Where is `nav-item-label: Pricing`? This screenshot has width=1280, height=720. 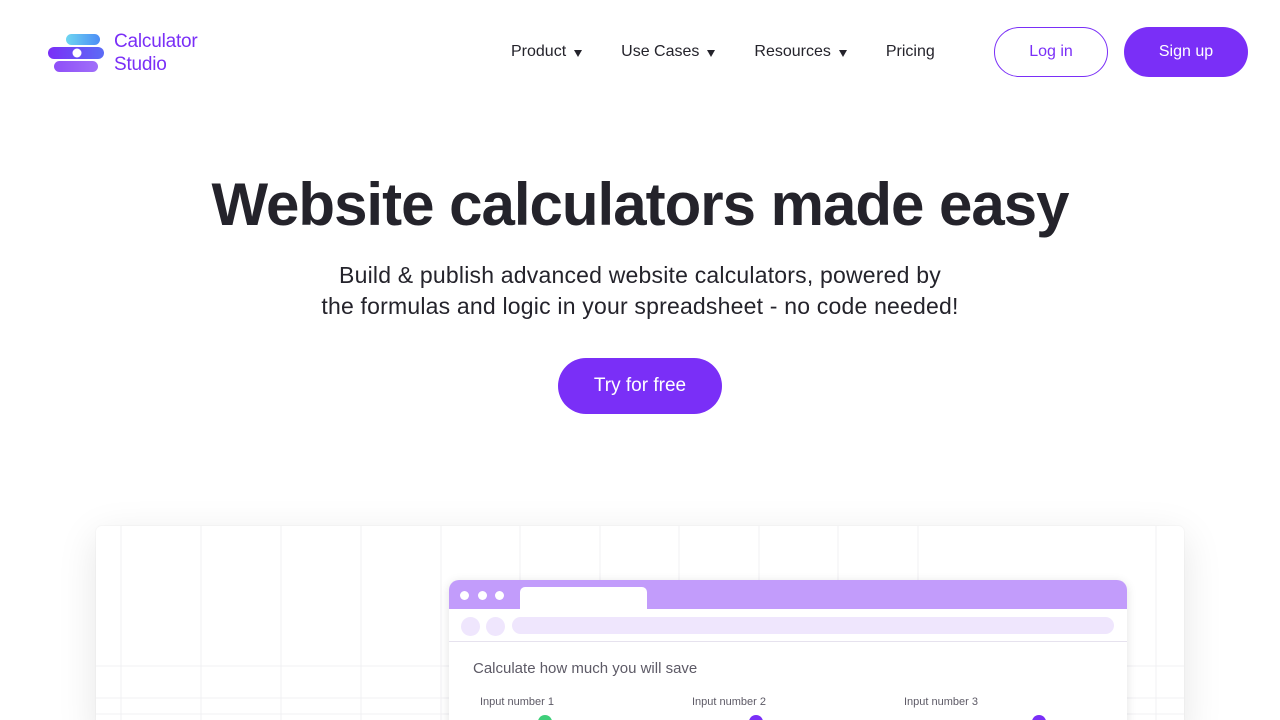
nav-item-label: Pricing is located at coordinates (910, 51).